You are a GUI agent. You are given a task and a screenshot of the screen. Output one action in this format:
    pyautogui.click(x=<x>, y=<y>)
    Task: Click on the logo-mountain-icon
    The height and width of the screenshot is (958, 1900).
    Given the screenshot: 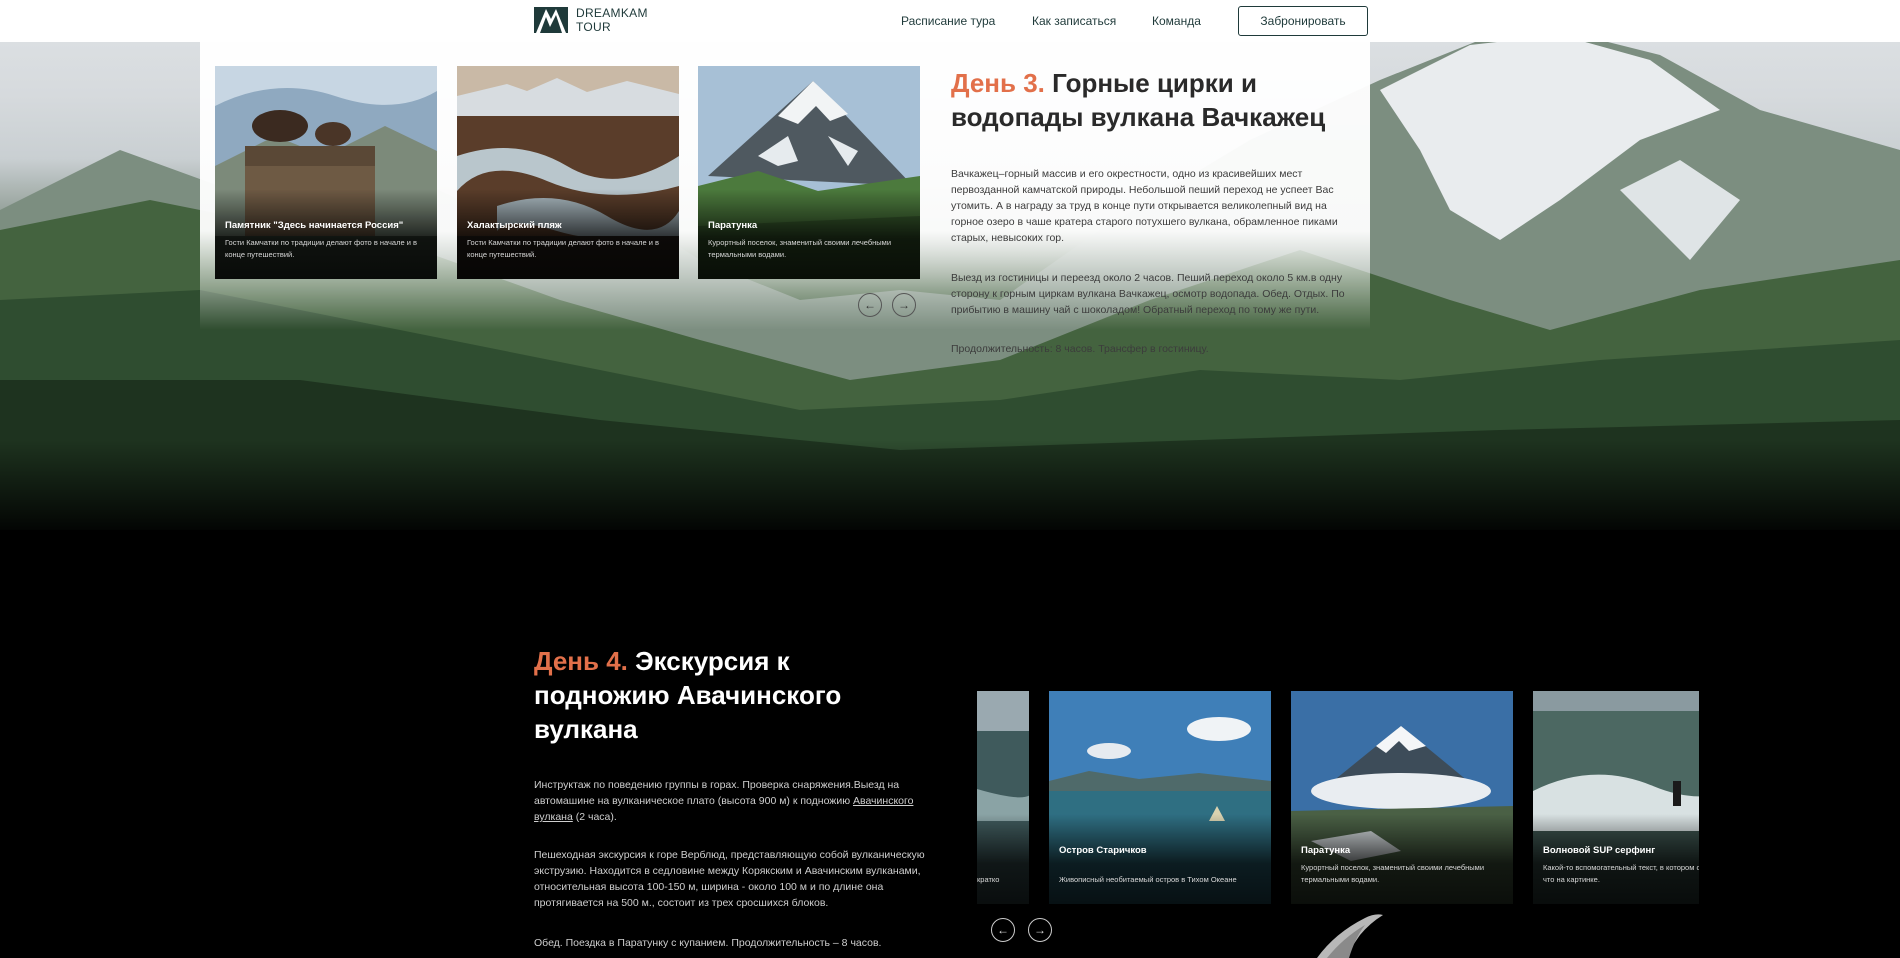 What is the action you would take?
    pyautogui.click(x=551, y=20)
    